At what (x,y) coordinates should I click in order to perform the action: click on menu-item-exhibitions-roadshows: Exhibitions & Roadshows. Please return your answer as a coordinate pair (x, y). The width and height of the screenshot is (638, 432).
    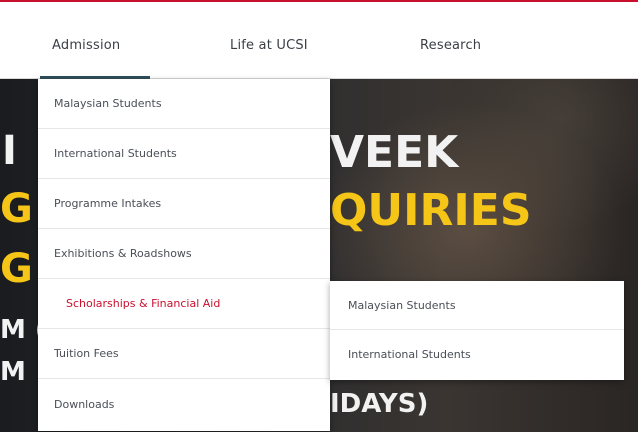
    Looking at the image, I should click on (184, 254).